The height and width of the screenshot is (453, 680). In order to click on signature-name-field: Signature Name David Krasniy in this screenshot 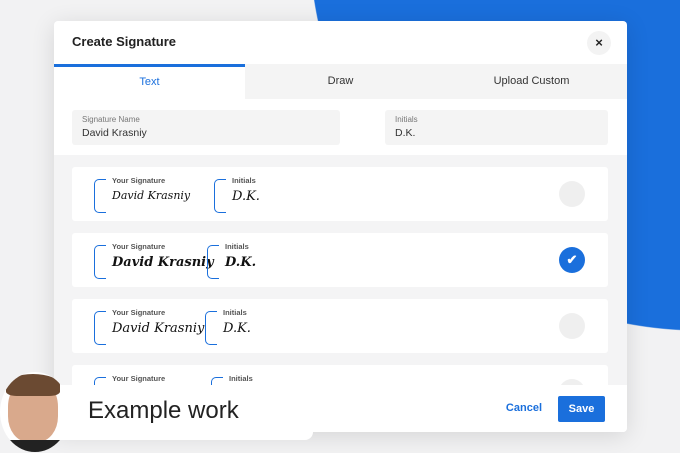, I will do `click(206, 127)`.